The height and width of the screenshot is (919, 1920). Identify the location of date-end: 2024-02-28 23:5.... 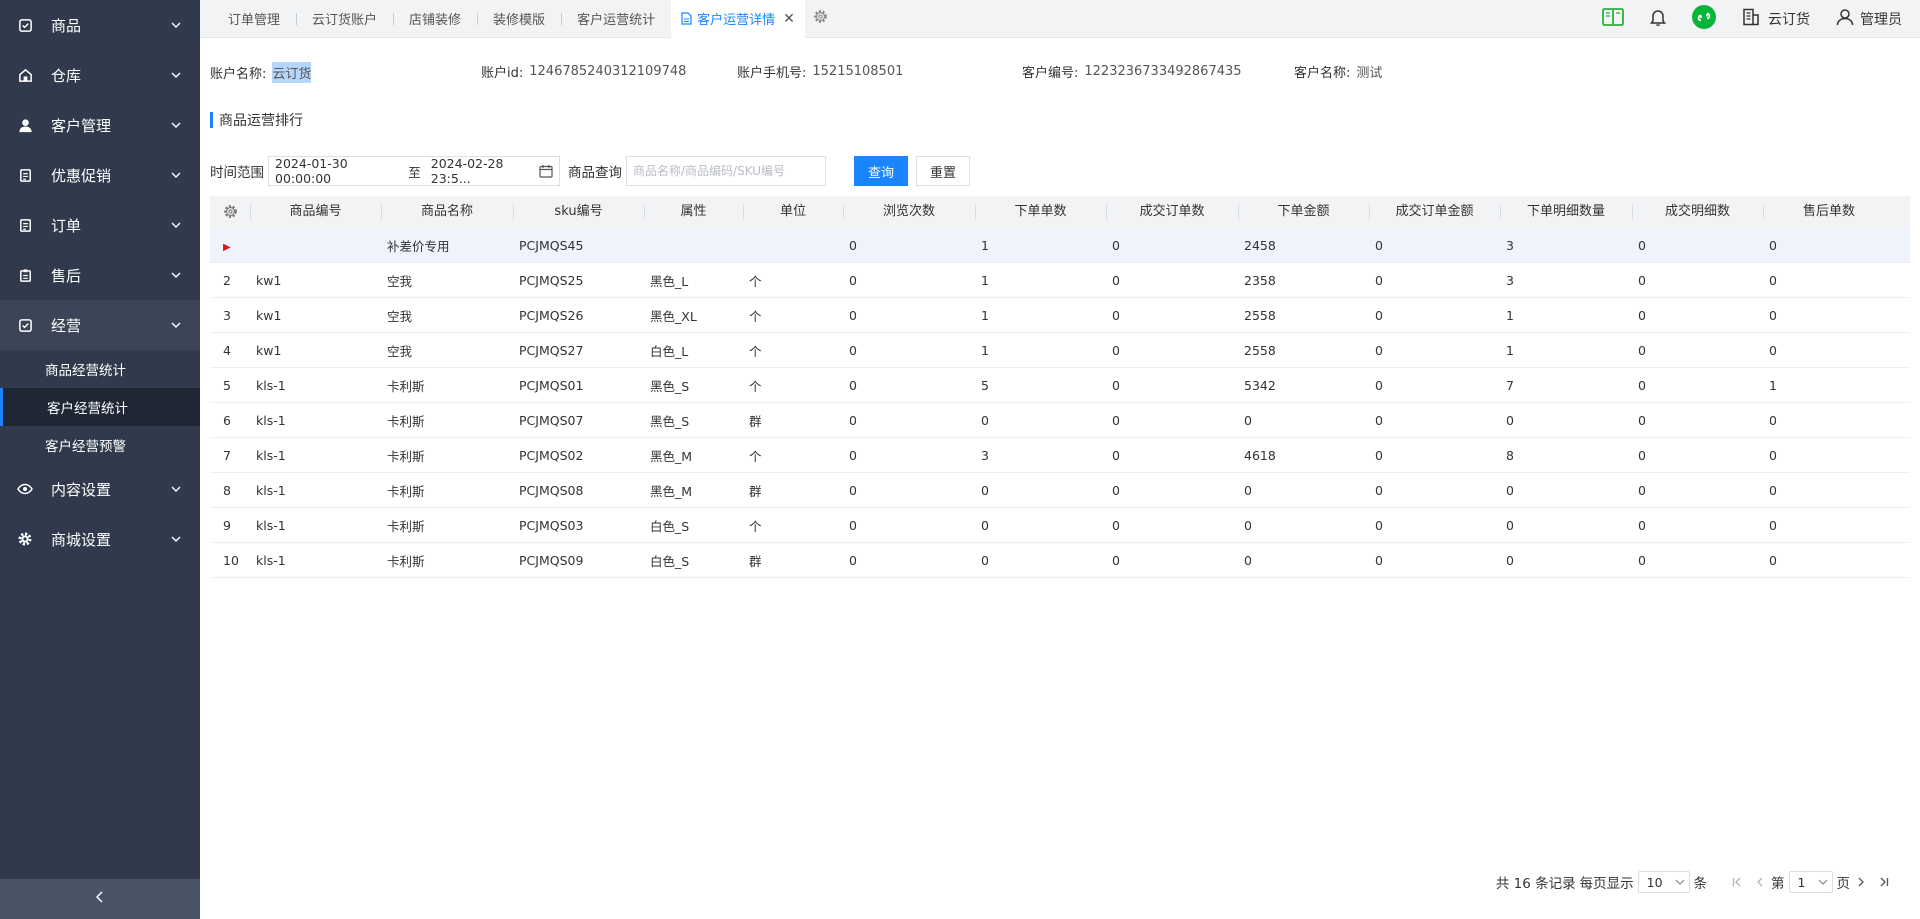
(485, 171).